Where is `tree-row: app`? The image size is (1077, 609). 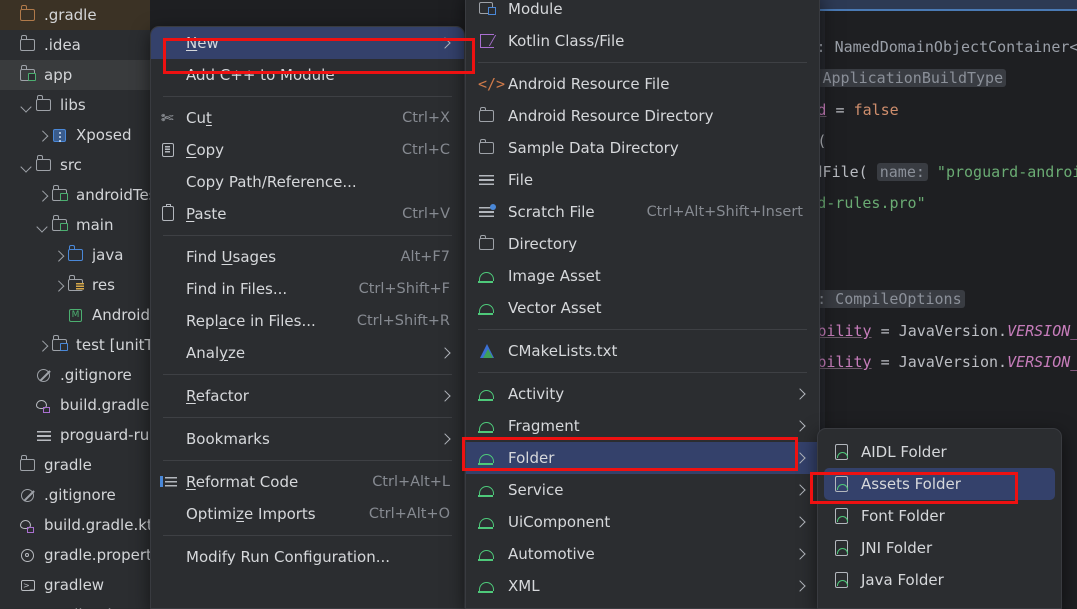
tree-row: app is located at coordinates (75, 75).